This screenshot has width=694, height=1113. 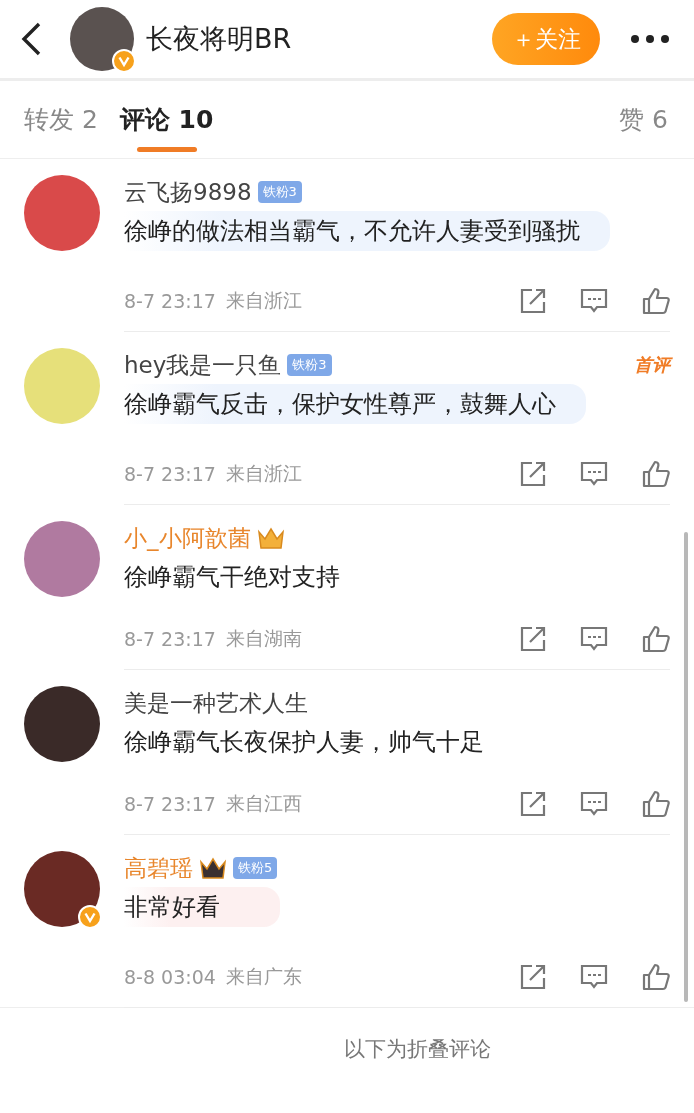 What do you see at coordinates (263, 976) in the screenshot?
I see `comment-location: 来自广东` at bounding box center [263, 976].